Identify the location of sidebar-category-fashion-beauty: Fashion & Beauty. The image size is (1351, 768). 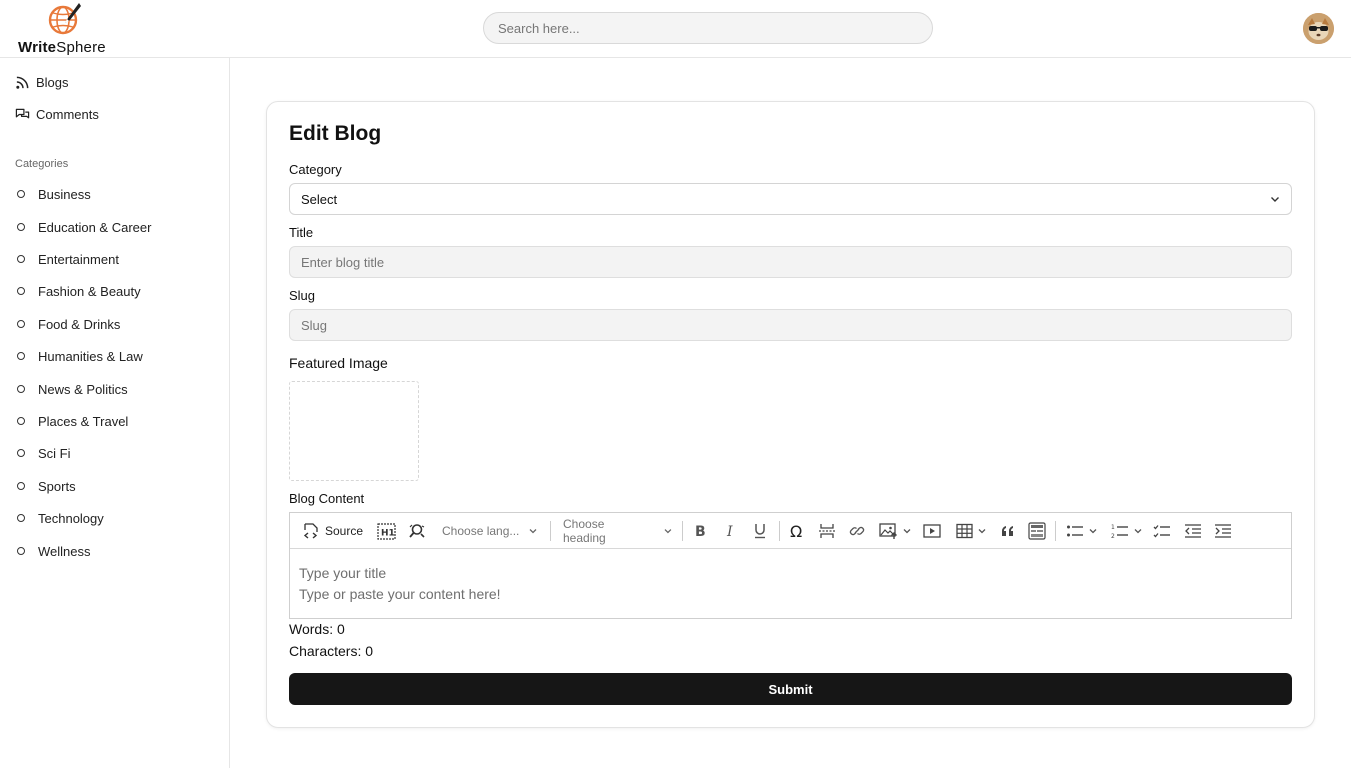
(78, 291).